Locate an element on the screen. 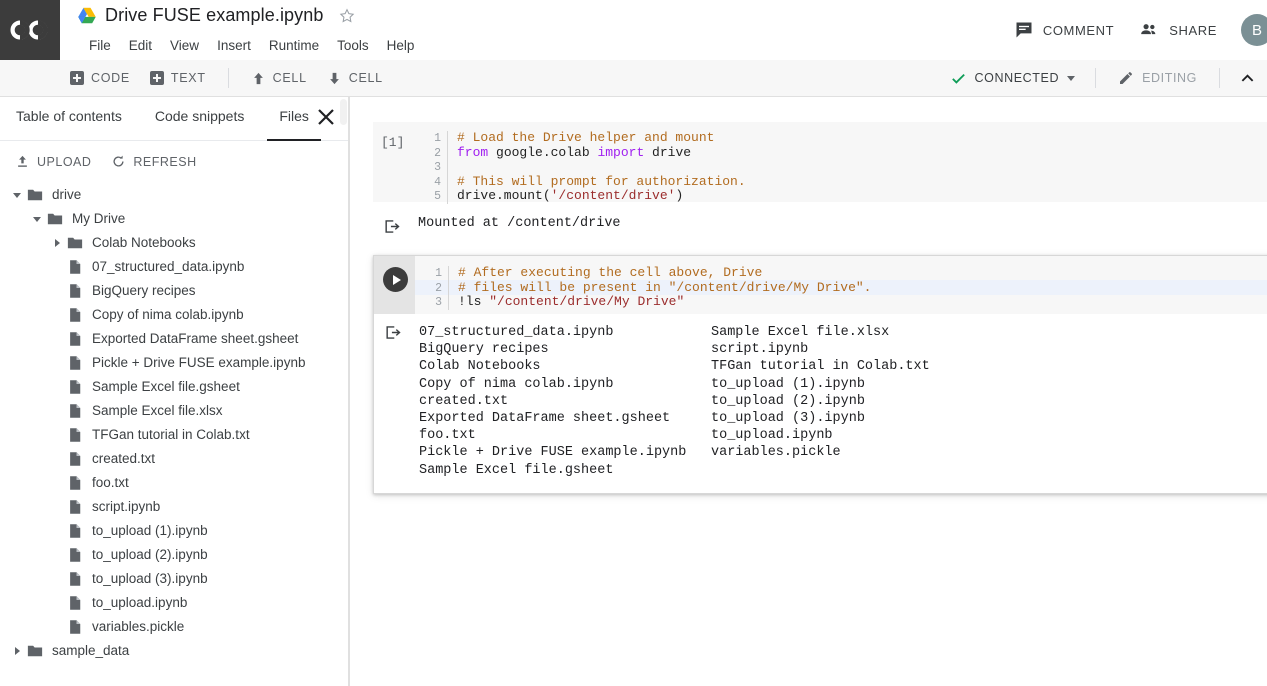  menu-item-insert: Insert is located at coordinates (234, 45).